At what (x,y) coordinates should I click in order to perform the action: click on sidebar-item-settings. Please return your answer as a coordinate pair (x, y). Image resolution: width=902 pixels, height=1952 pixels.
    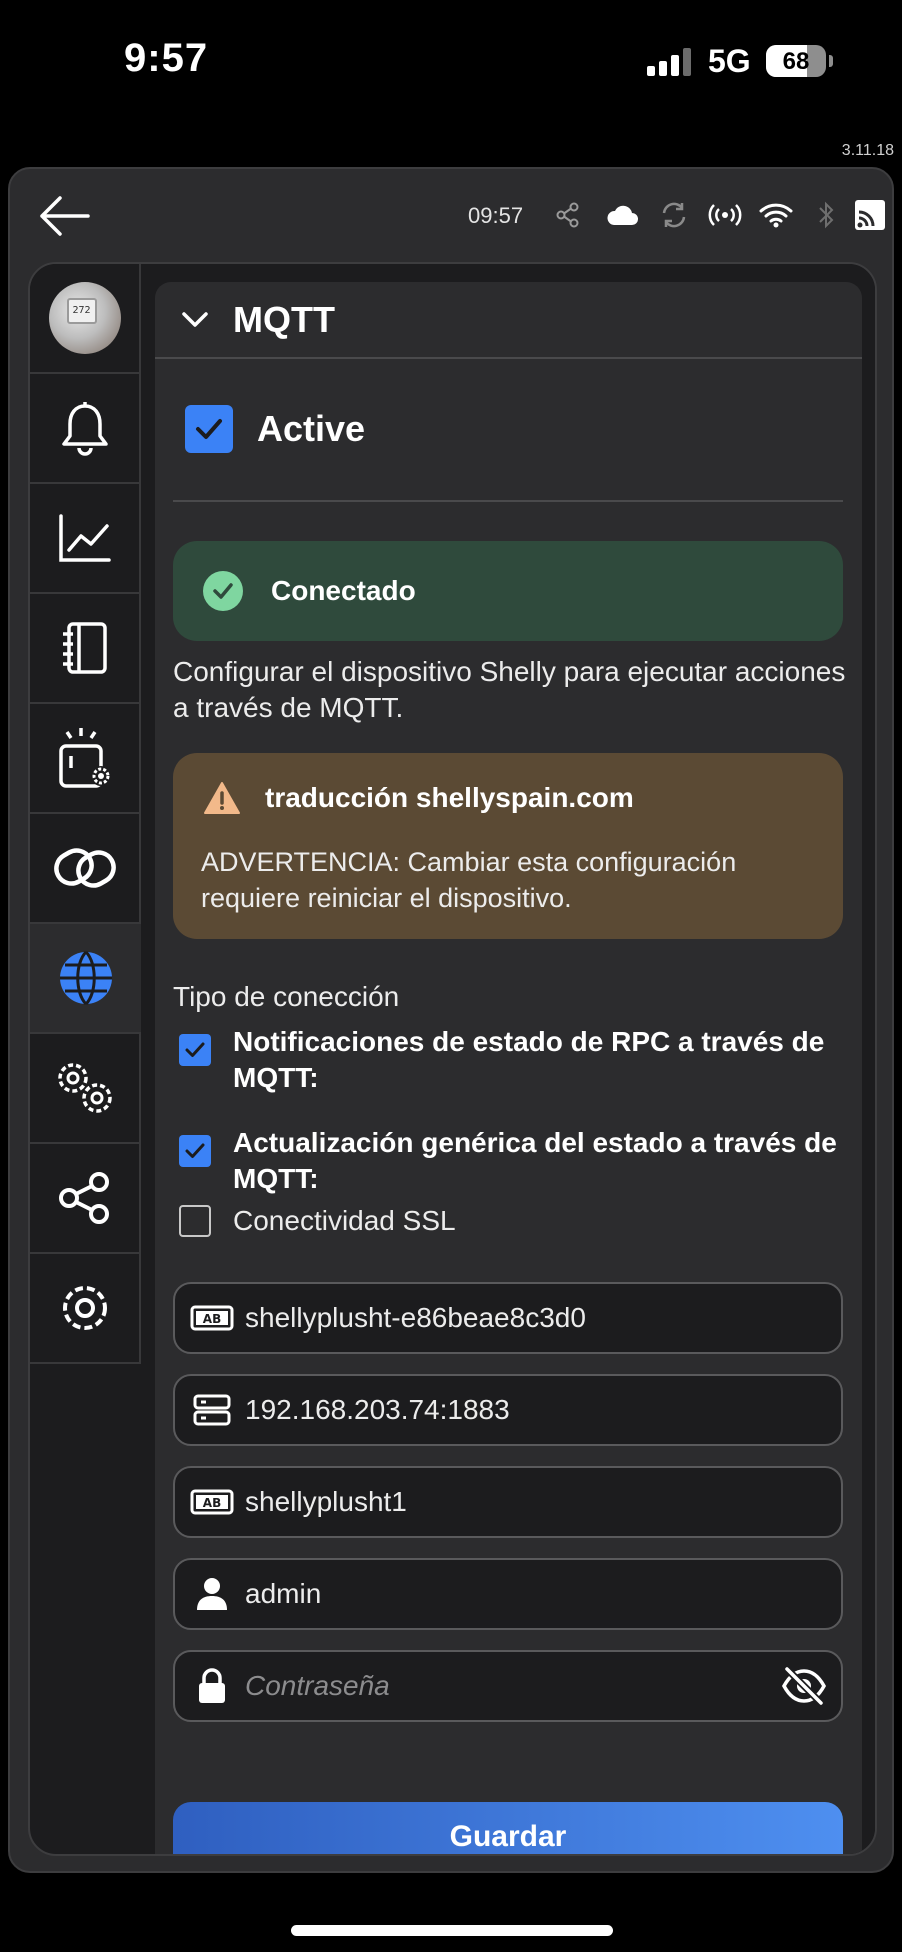
    Looking at the image, I should click on (85, 1309).